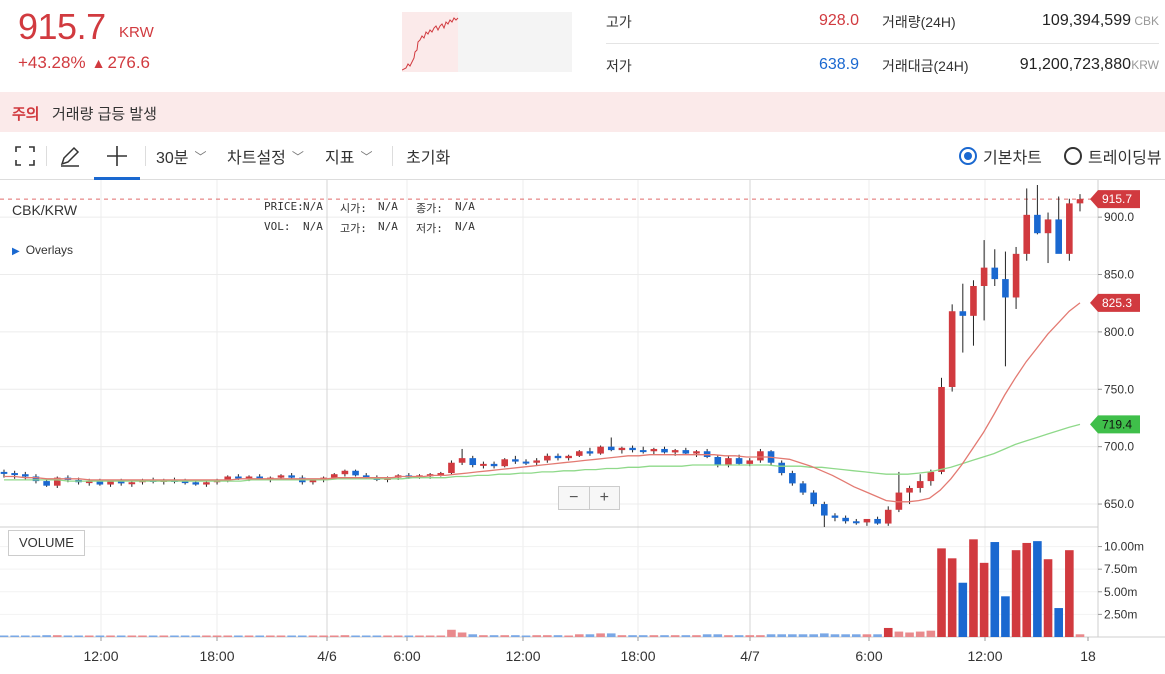 Image resolution: width=1165 pixels, height=674 pixels. Describe the element at coordinates (70, 156) in the screenshot. I see `draw-pencil-icon` at that location.